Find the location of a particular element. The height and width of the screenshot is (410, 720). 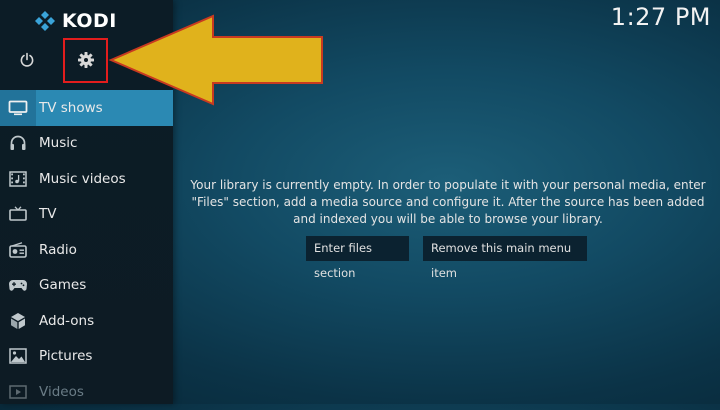

enter-files-section-button: Enter files section is located at coordinates (357, 258).